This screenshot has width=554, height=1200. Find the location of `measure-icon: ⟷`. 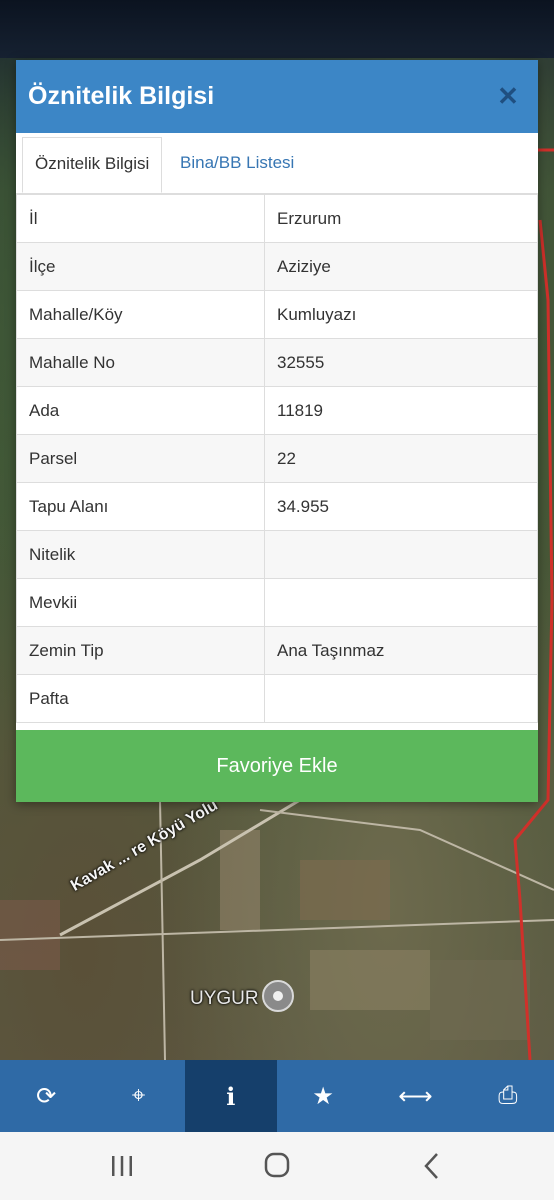

measure-icon: ⟷ is located at coordinates (415, 1096).